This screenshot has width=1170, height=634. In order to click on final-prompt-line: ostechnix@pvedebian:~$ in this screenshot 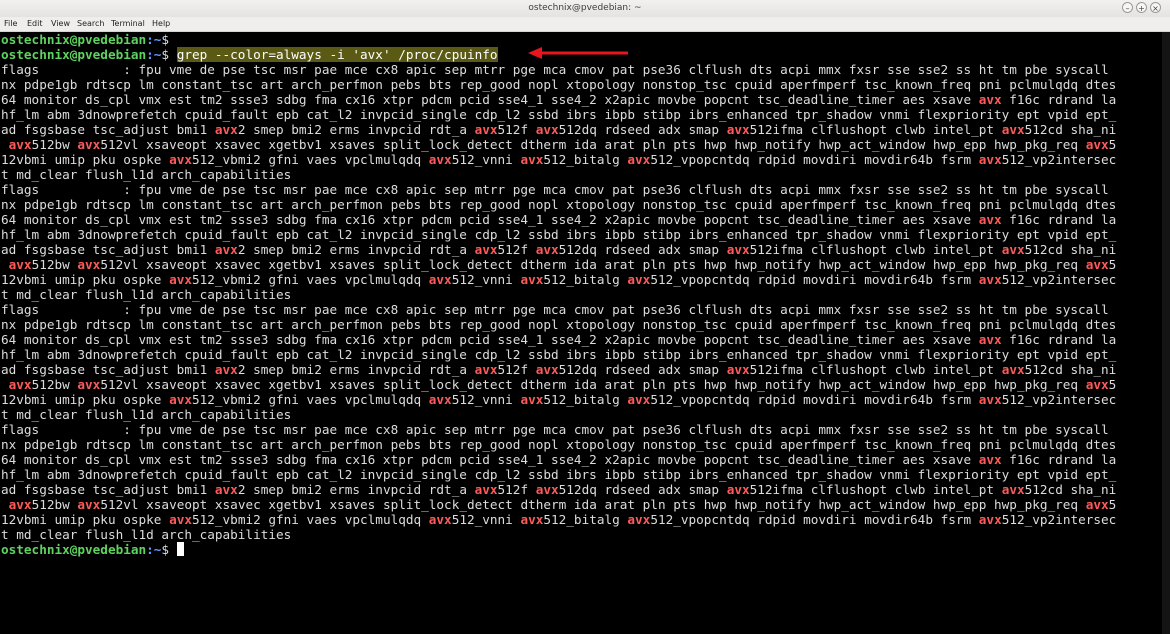, I will do `click(584, 549)`.